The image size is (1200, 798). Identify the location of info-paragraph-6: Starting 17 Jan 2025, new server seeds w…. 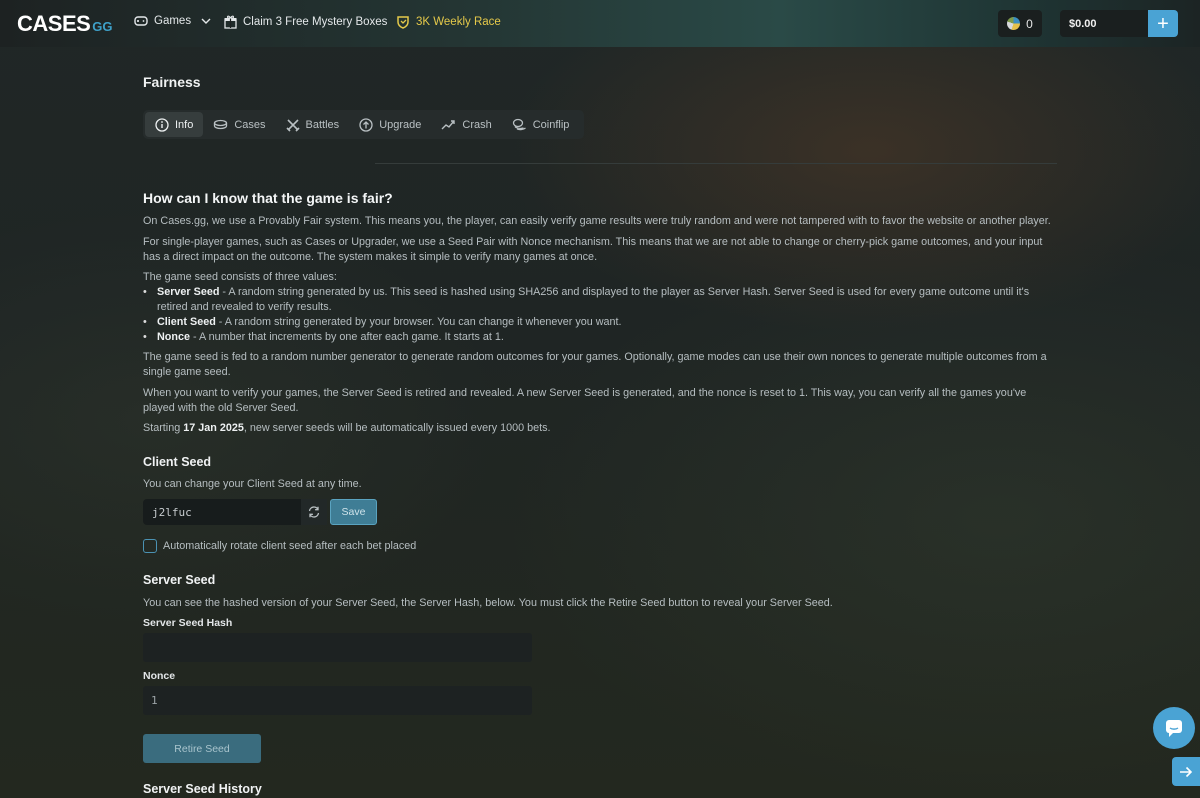
(600, 428).